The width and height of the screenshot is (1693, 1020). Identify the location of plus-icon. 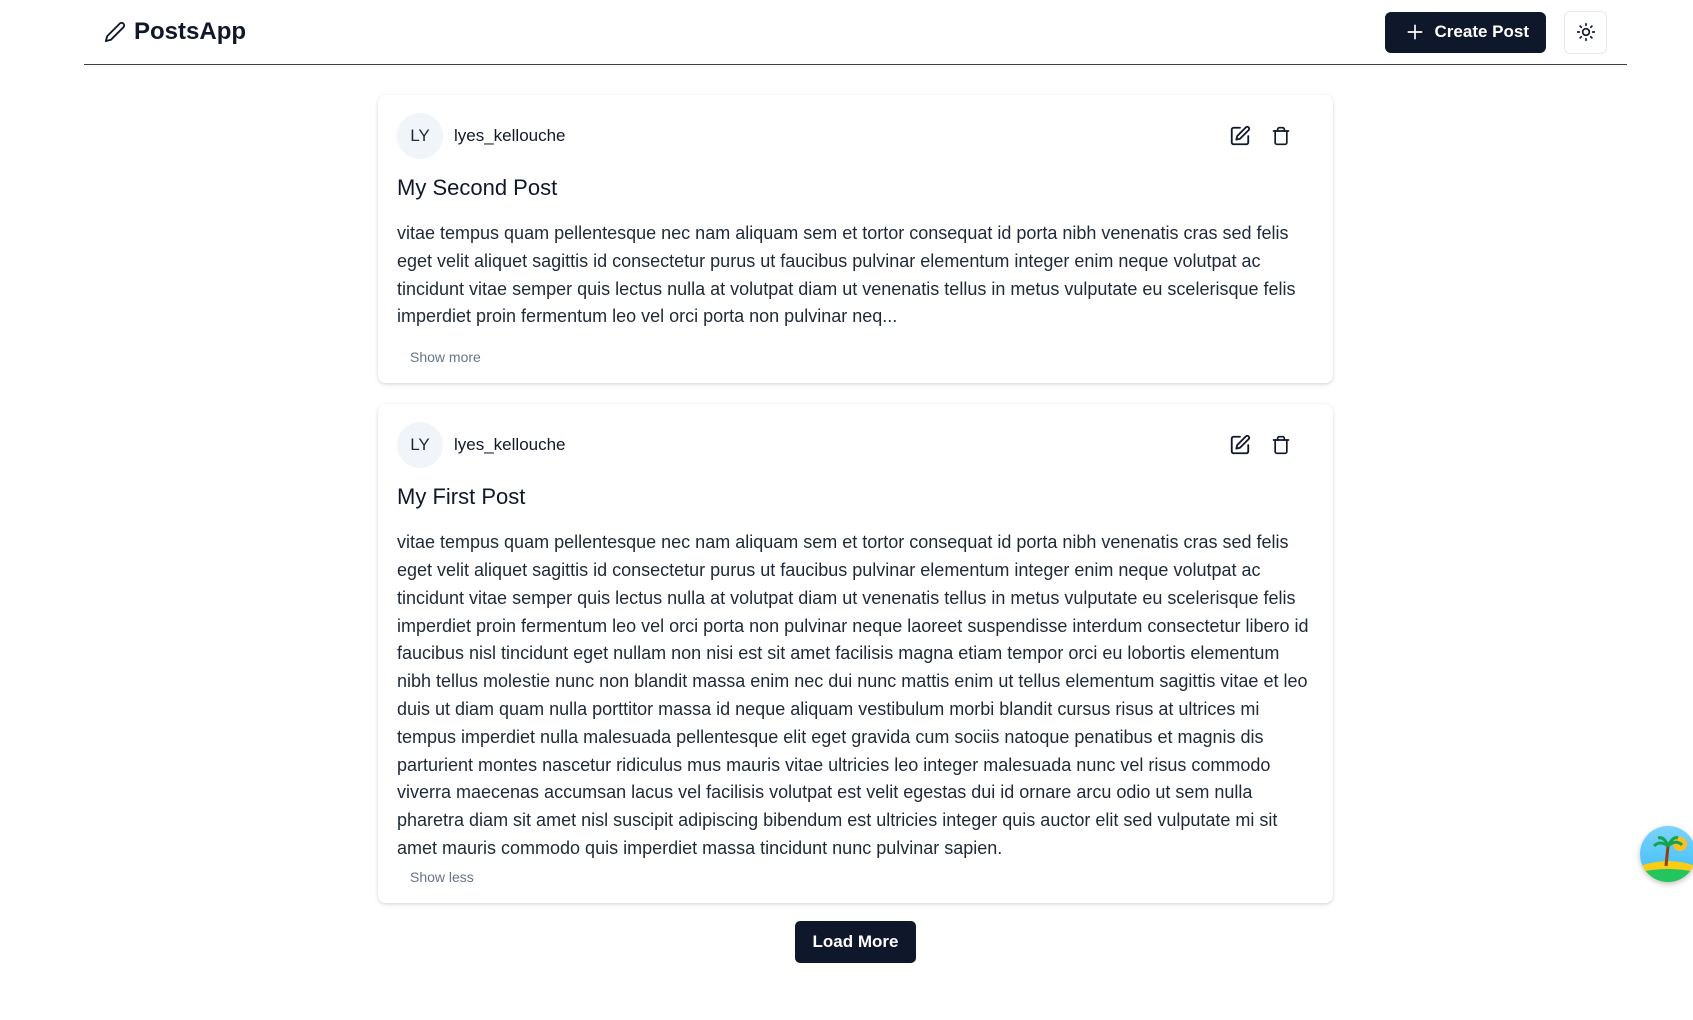
(1415, 32).